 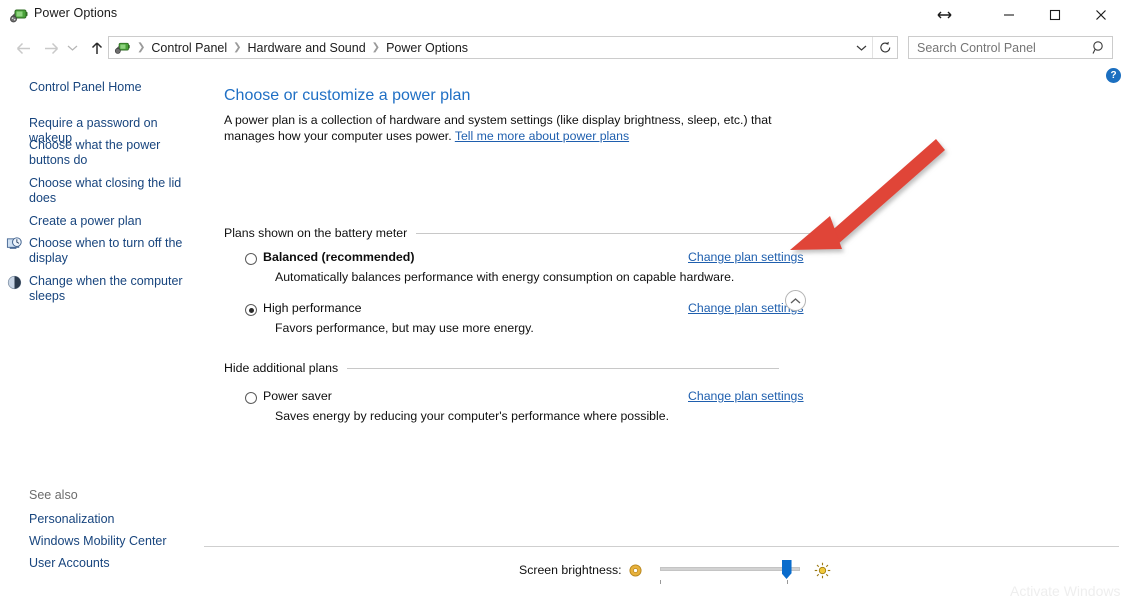 What do you see at coordinates (122, 48) in the screenshot?
I see `address-power-options-icon` at bounding box center [122, 48].